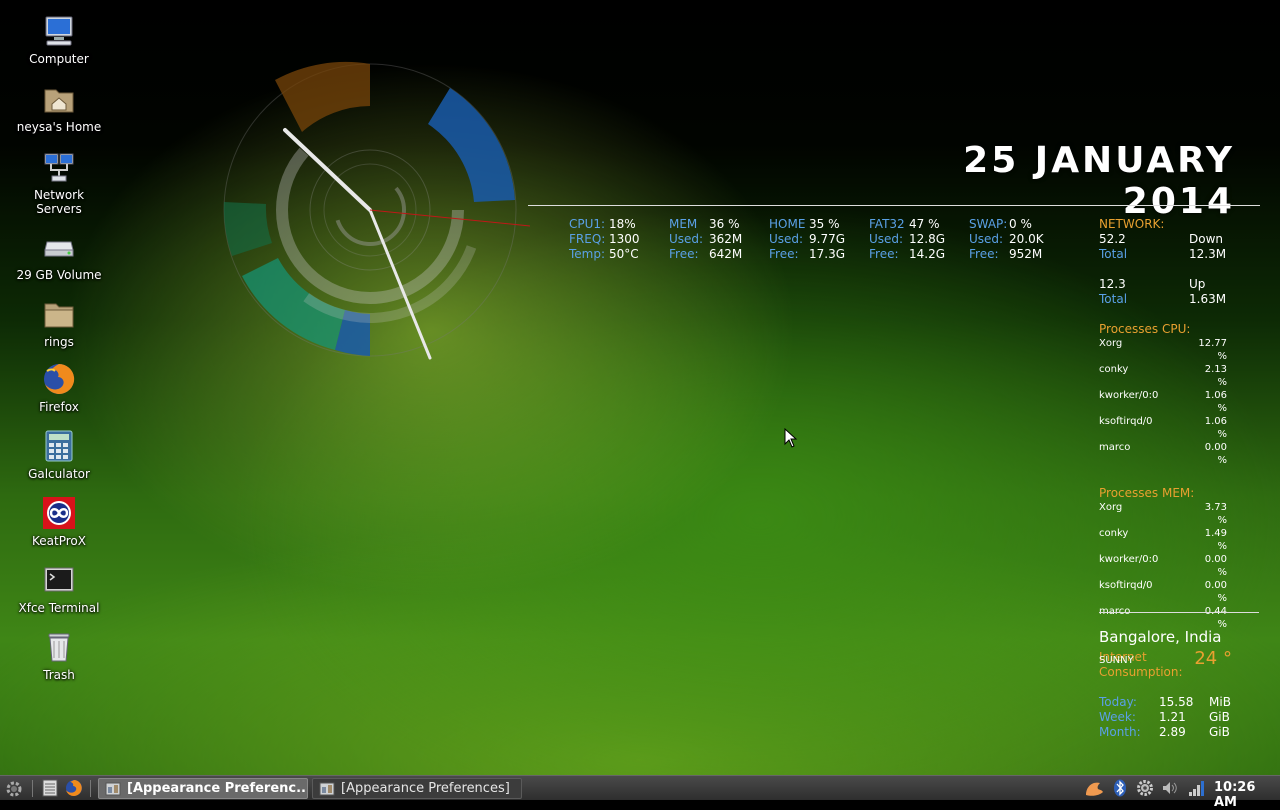 The width and height of the screenshot is (1280, 810). Describe the element at coordinates (59, 275) in the screenshot. I see `desktop-icon-label: 29 GB Volume` at that location.